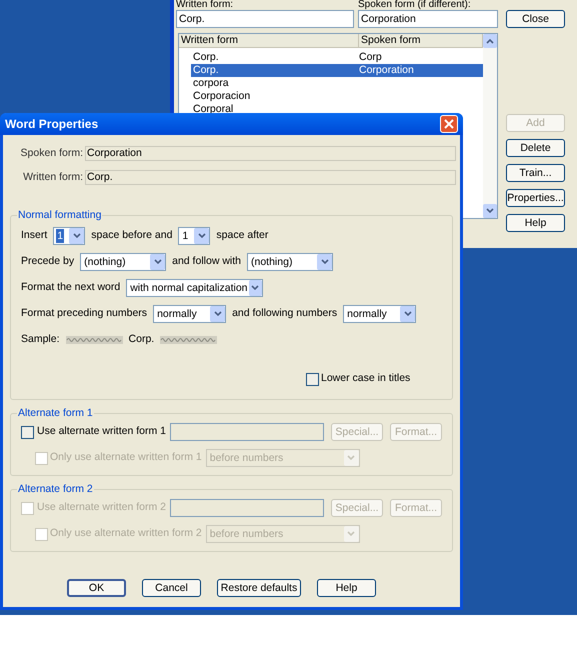  What do you see at coordinates (449, 124) in the screenshot?
I see `close-icon` at bounding box center [449, 124].